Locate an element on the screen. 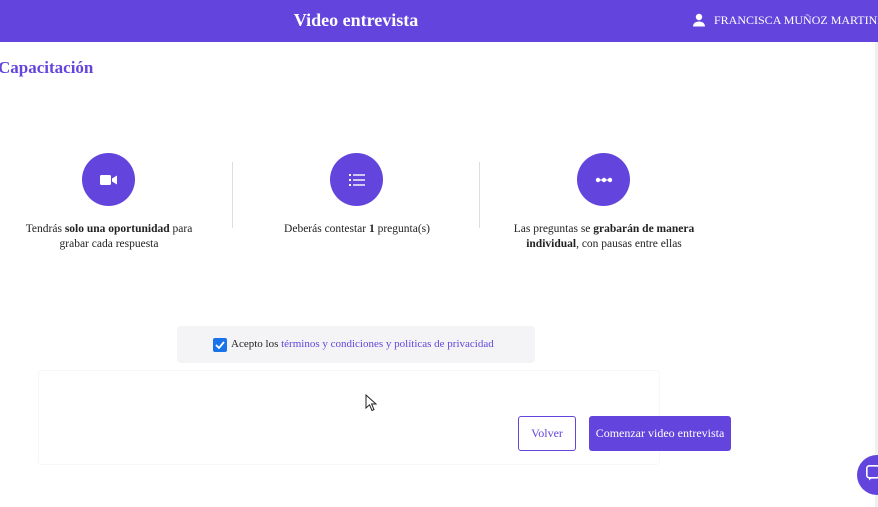 The height and width of the screenshot is (507, 878). back-button: Volver is located at coordinates (547, 433).